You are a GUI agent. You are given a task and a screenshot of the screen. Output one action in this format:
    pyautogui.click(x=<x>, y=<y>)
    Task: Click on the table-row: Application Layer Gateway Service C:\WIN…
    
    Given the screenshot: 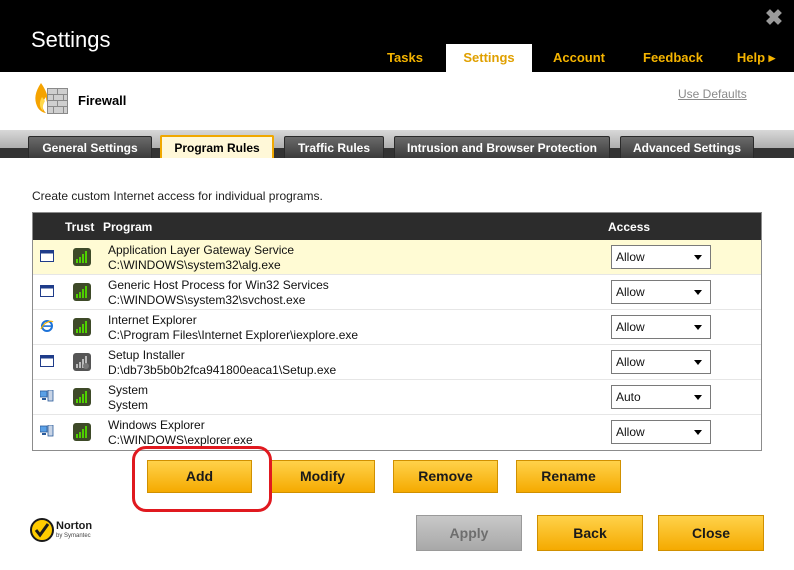 What is the action you would take?
    pyautogui.click(x=397, y=257)
    